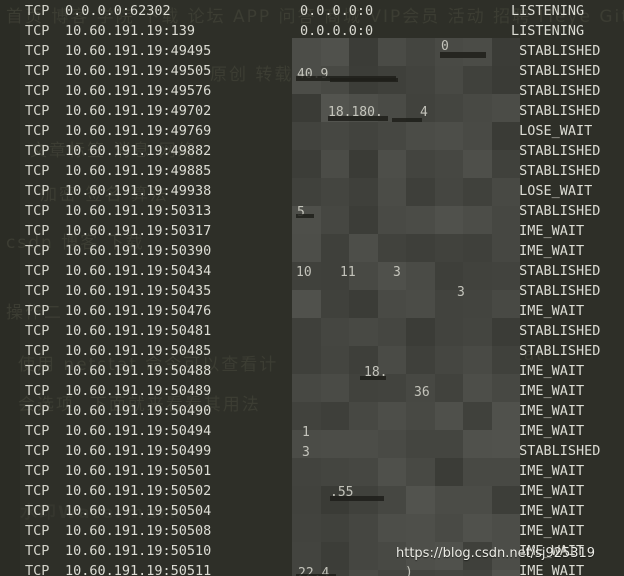 The height and width of the screenshot is (576, 624). What do you see at coordinates (138, 511) in the screenshot?
I see `row-local-address: 10.60.191.19:50504` at bounding box center [138, 511].